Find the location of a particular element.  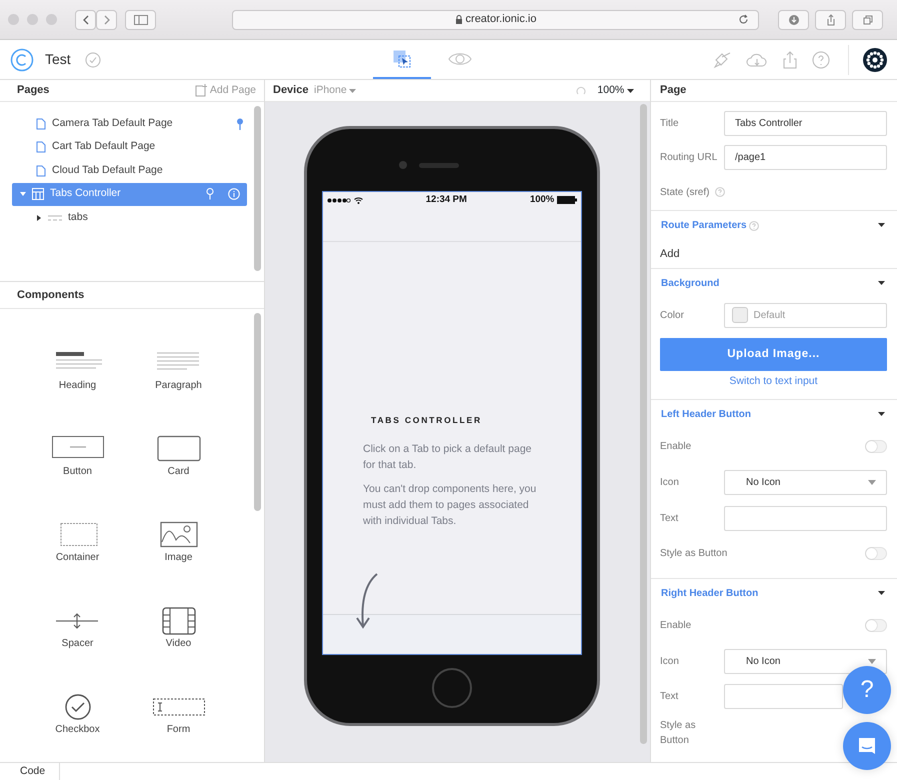

design-icon is located at coordinates (401, 59).